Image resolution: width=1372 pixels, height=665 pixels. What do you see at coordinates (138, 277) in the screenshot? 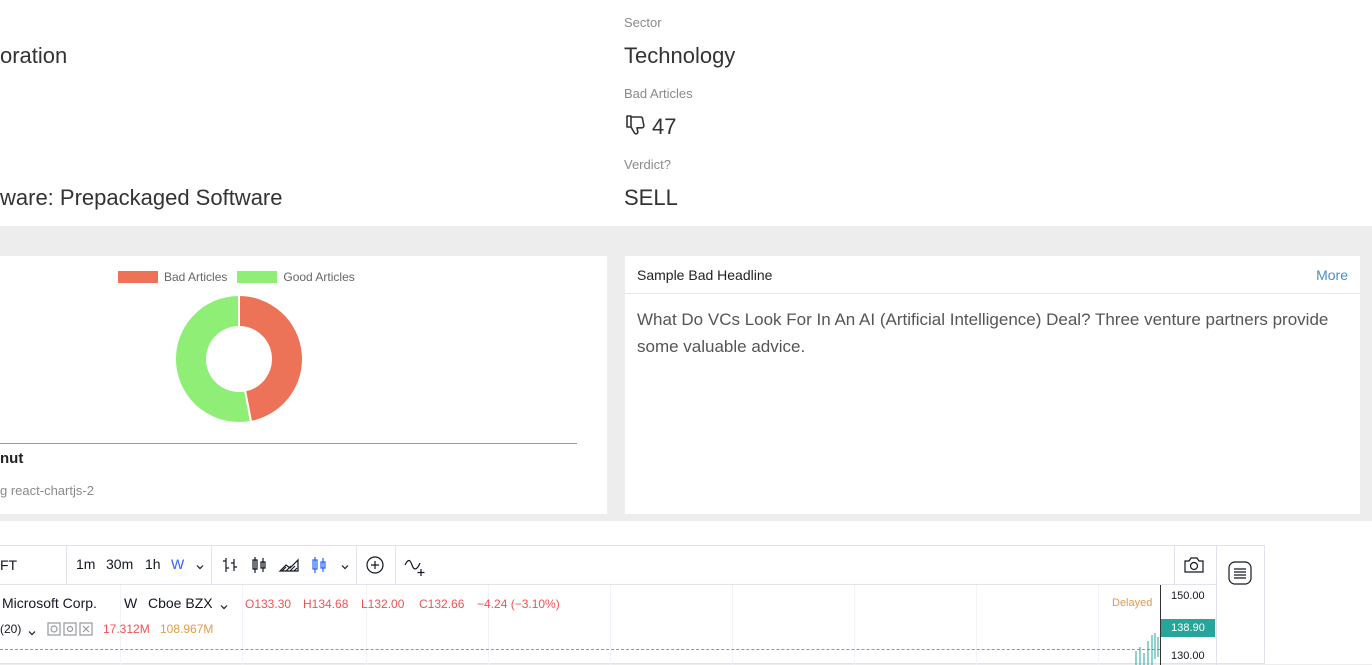
I see `legend-swatch-bad` at bounding box center [138, 277].